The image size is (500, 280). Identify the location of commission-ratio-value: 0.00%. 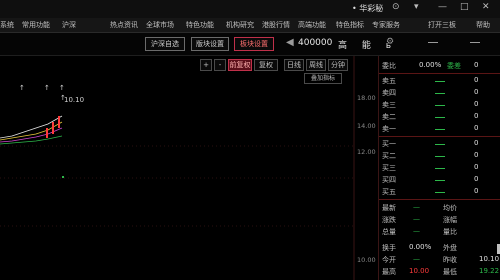
(430, 65).